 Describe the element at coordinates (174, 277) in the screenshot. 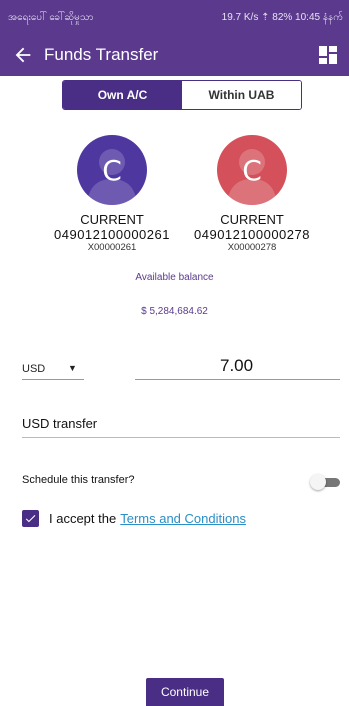

I see `available-balance-label: Available balance` at that location.